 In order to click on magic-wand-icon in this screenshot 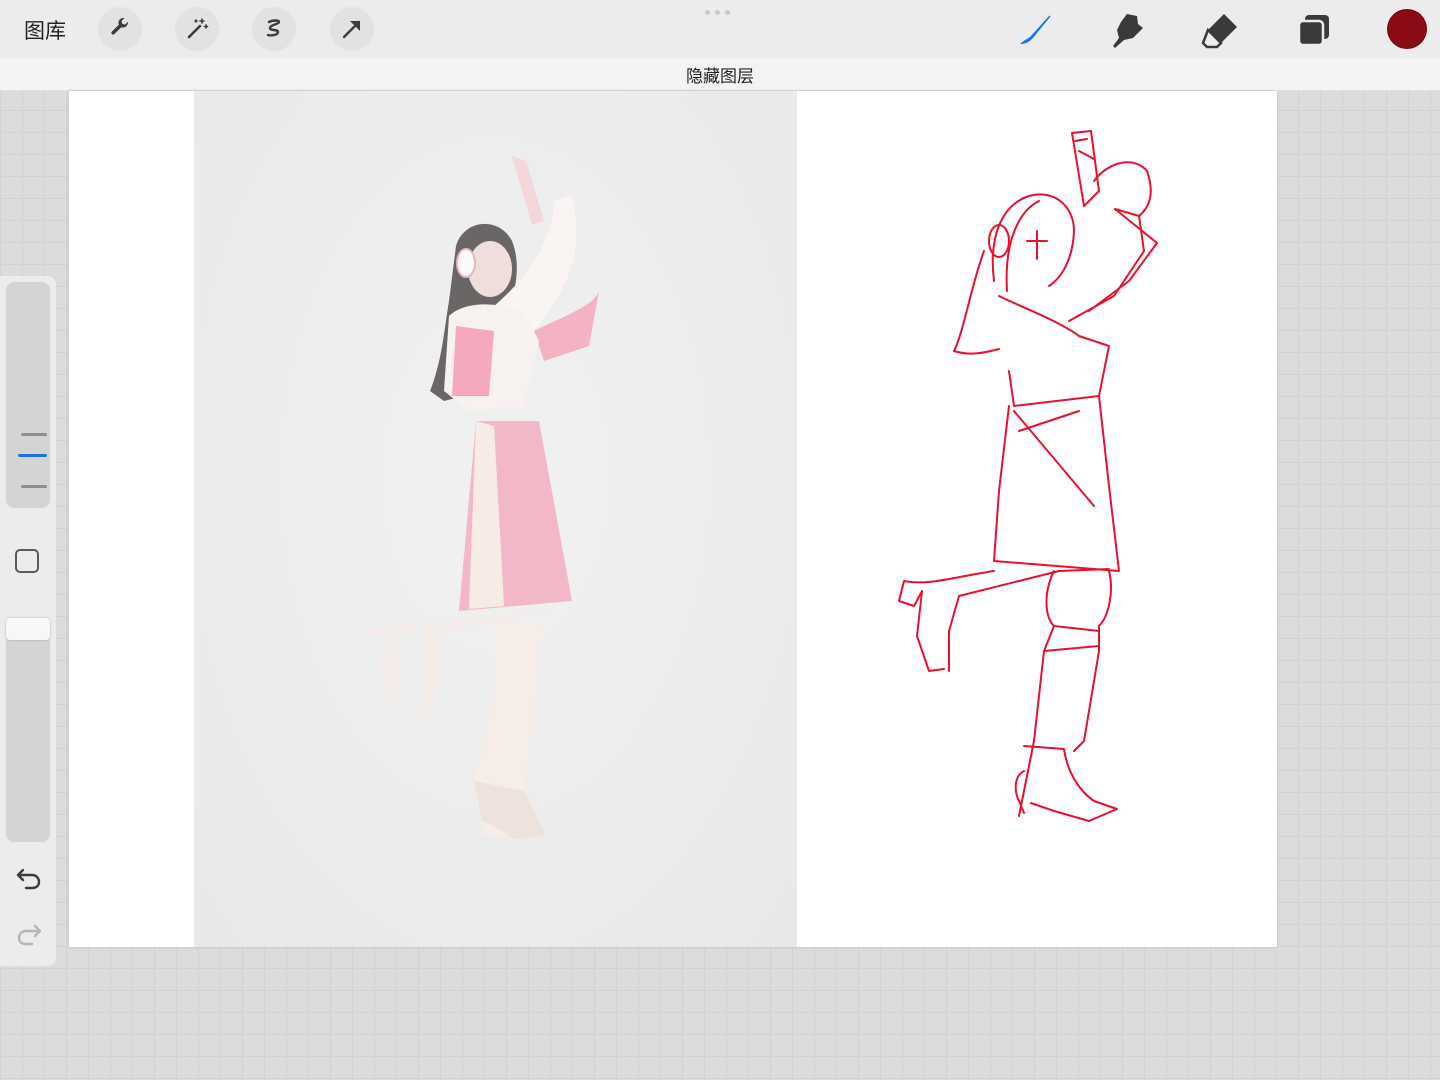, I will do `click(198, 28)`.